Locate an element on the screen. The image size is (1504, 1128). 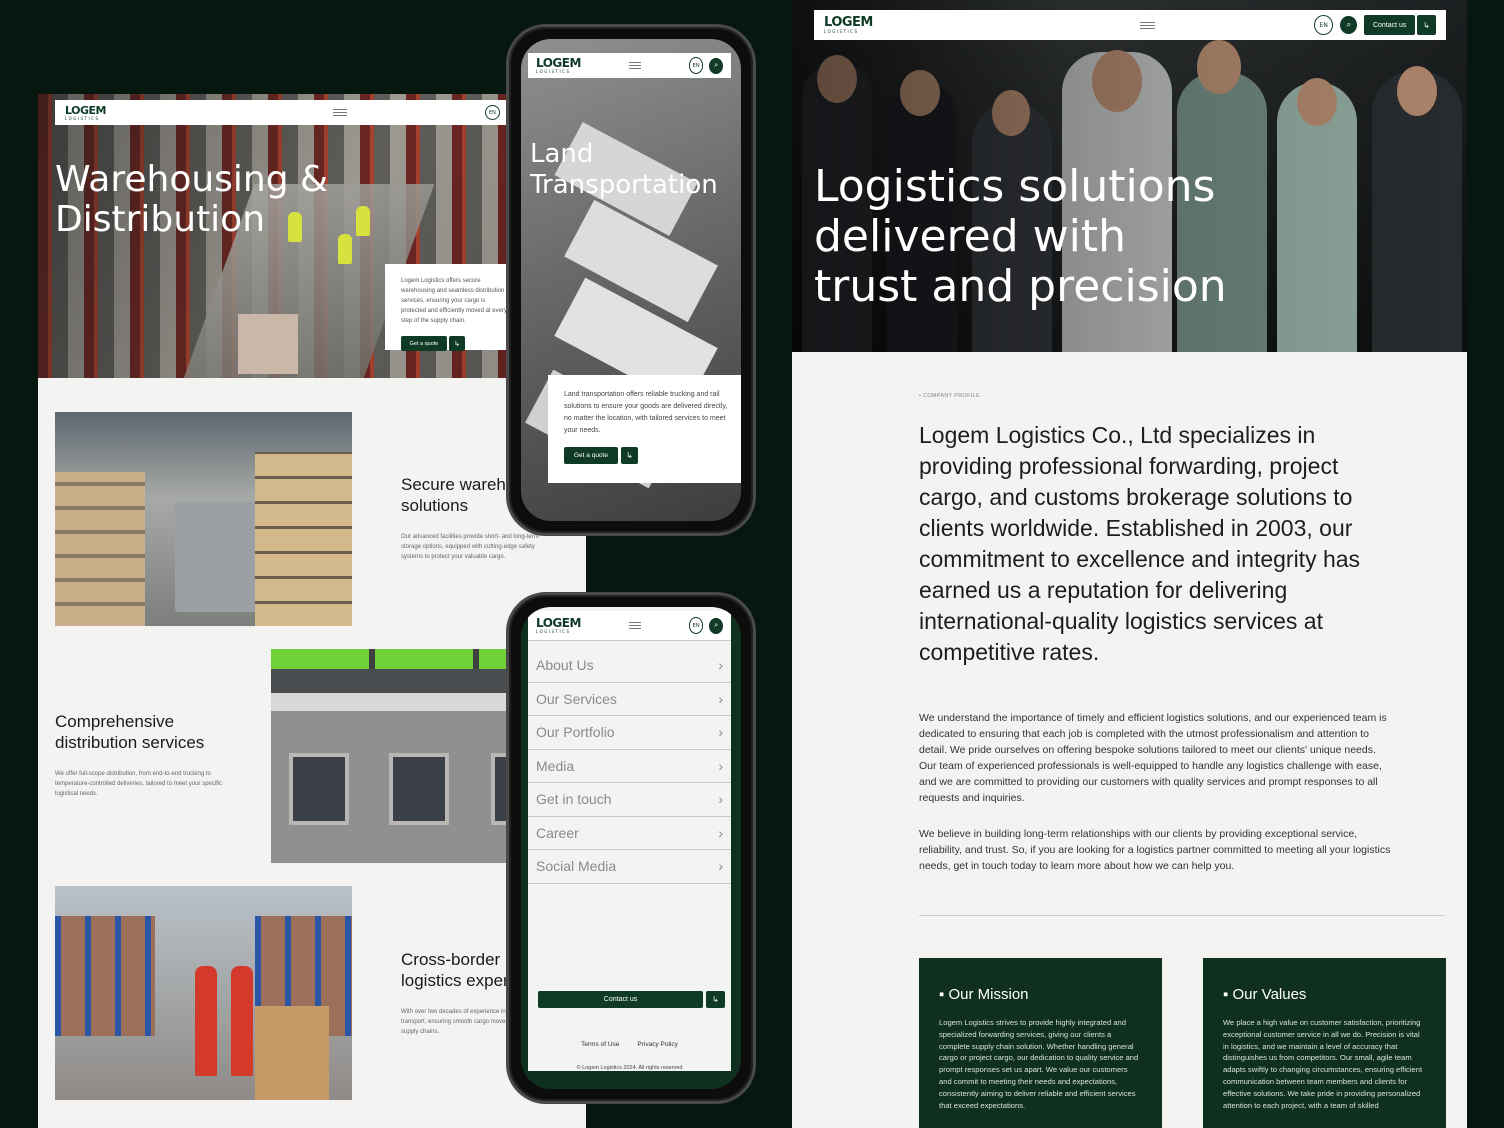
menu-item-label: Career is located at coordinates (557, 832).